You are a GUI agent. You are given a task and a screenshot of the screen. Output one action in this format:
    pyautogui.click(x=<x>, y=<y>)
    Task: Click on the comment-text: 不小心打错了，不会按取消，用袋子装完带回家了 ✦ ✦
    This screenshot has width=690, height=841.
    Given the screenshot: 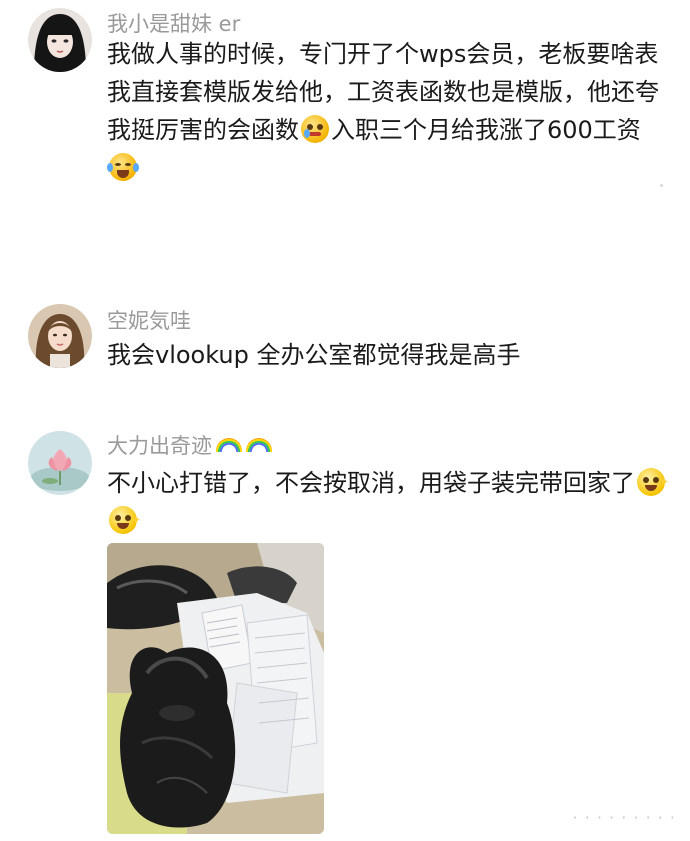 What is the action you would take?
    pyautogui.click(x=388, y=502)
    